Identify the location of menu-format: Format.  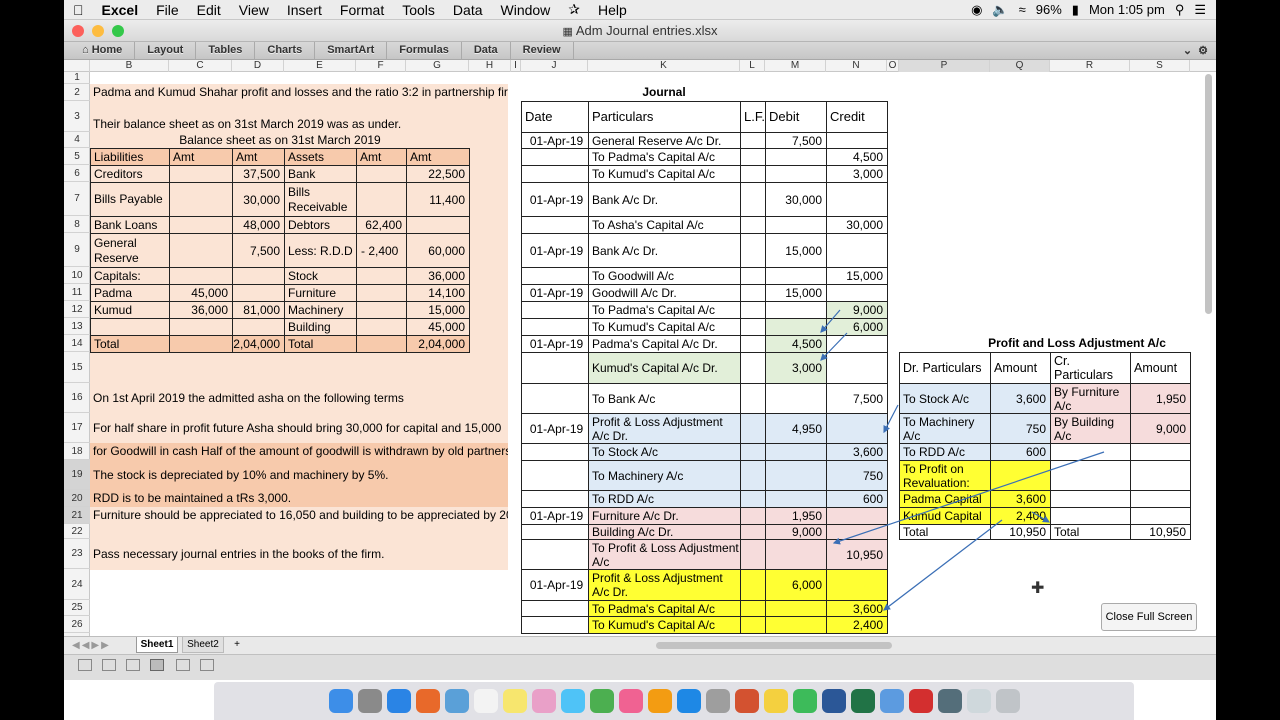
(362, 10).